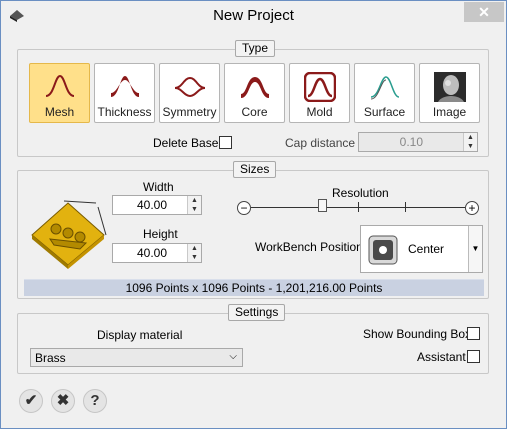 The height and width of the screenshot is (429, 507). I want to click on type-label-mold: Mold, so click(319, 112).